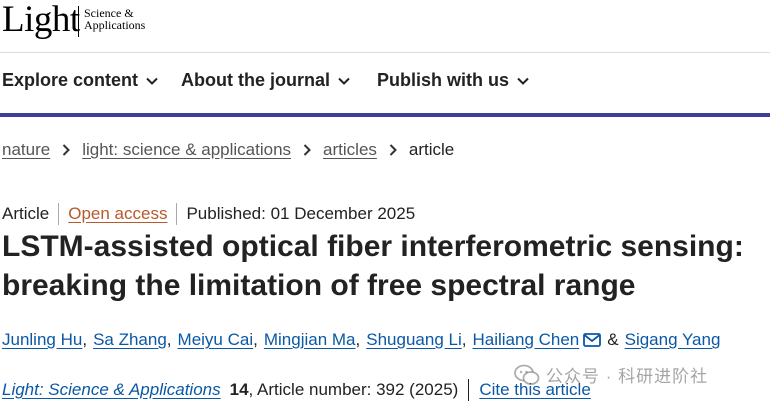 The width and height of the screenshot is (770, 404). What do you see at coordinates (216, 340) in the screenshot?
I see `author-link: Meiyu Cai` at bounding box center [216, 340].